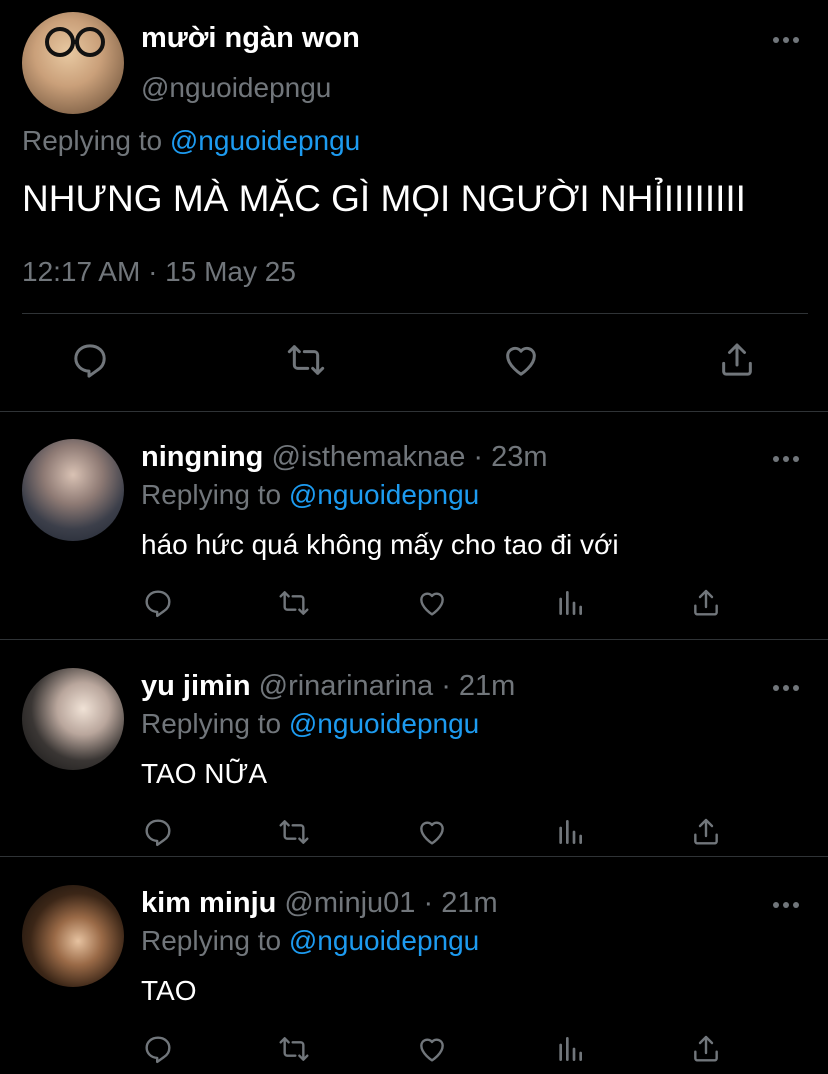 The image size is (828, 1074). What do you see at coordinates (380, 544) in the screenshot?
I see `tweet-text: háo hức quá không mấy cho tao đi với` at bounding box center [380, 544].